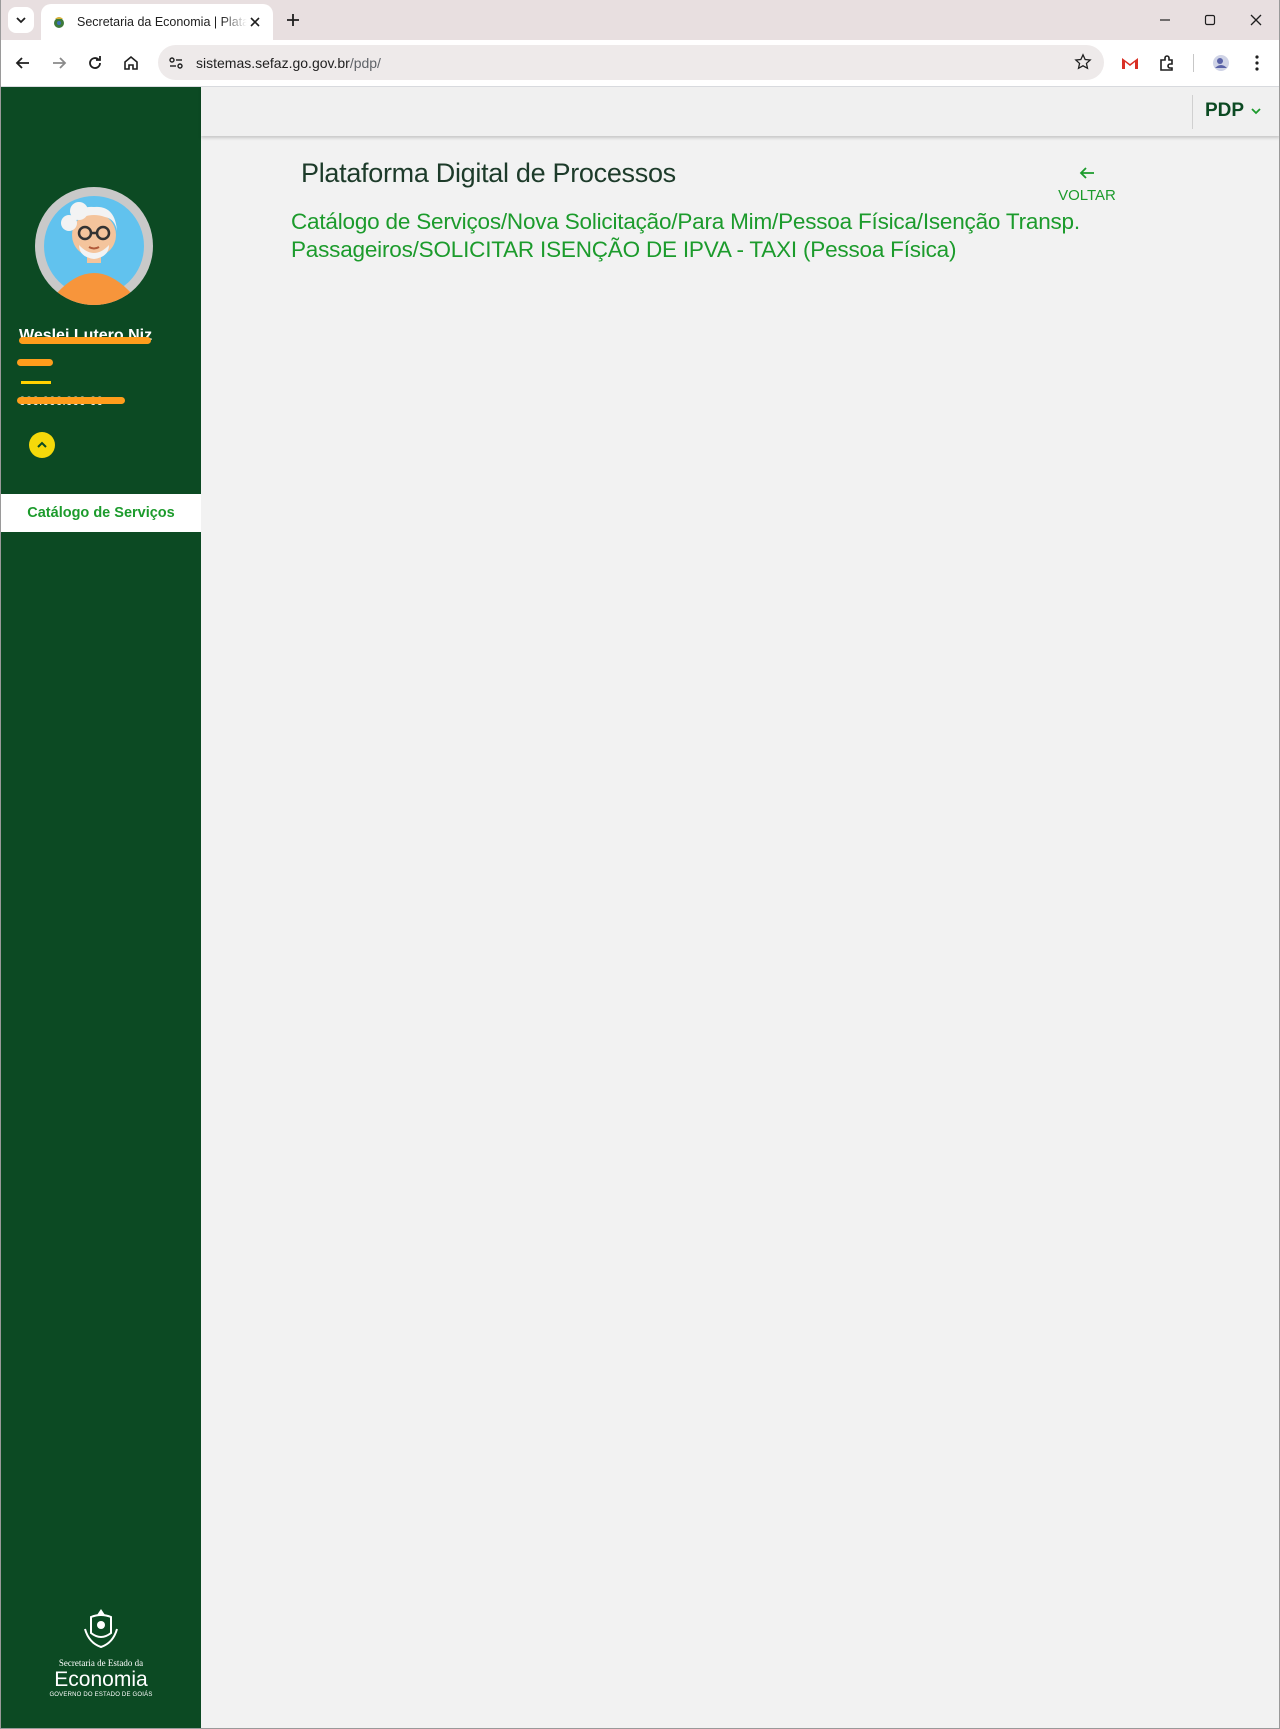 Image resolution: width=1280 pixels, height=1729 pixels. What do you see at coordinates (1192, 112) in the screenshot?
I see `topbar-divider` at bounding box center [1192, 112].